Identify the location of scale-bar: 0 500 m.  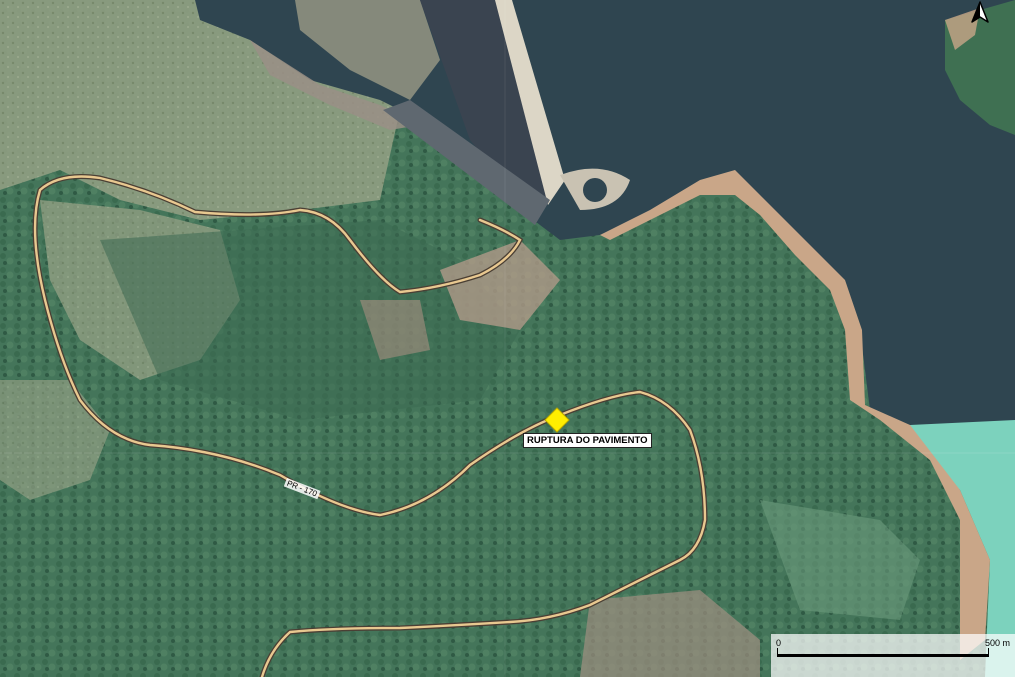
(893, 655).